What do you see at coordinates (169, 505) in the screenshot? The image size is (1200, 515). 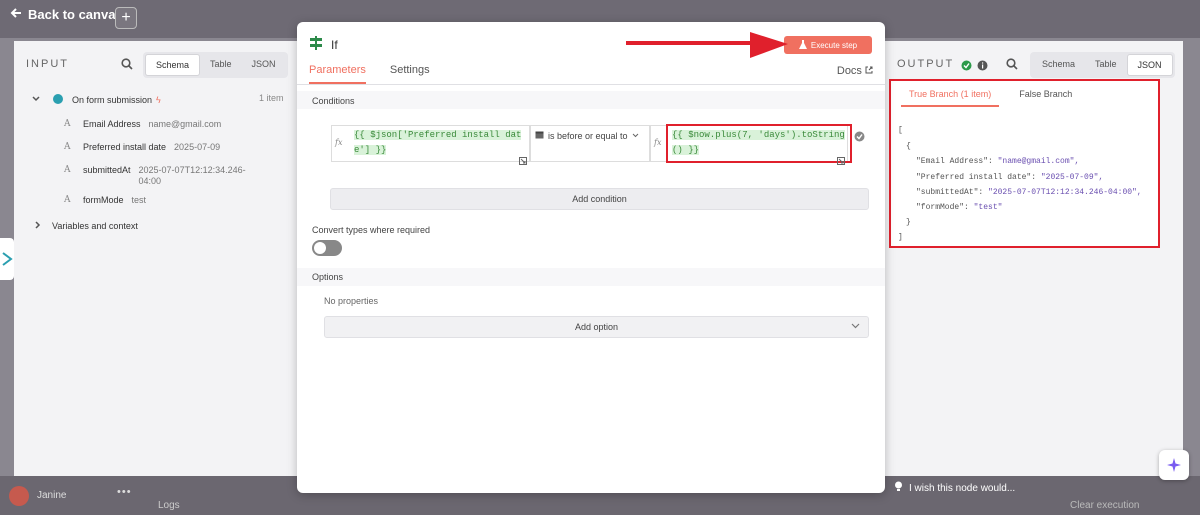 I see `logs-label: Logs` at bounding box center [169, 505].